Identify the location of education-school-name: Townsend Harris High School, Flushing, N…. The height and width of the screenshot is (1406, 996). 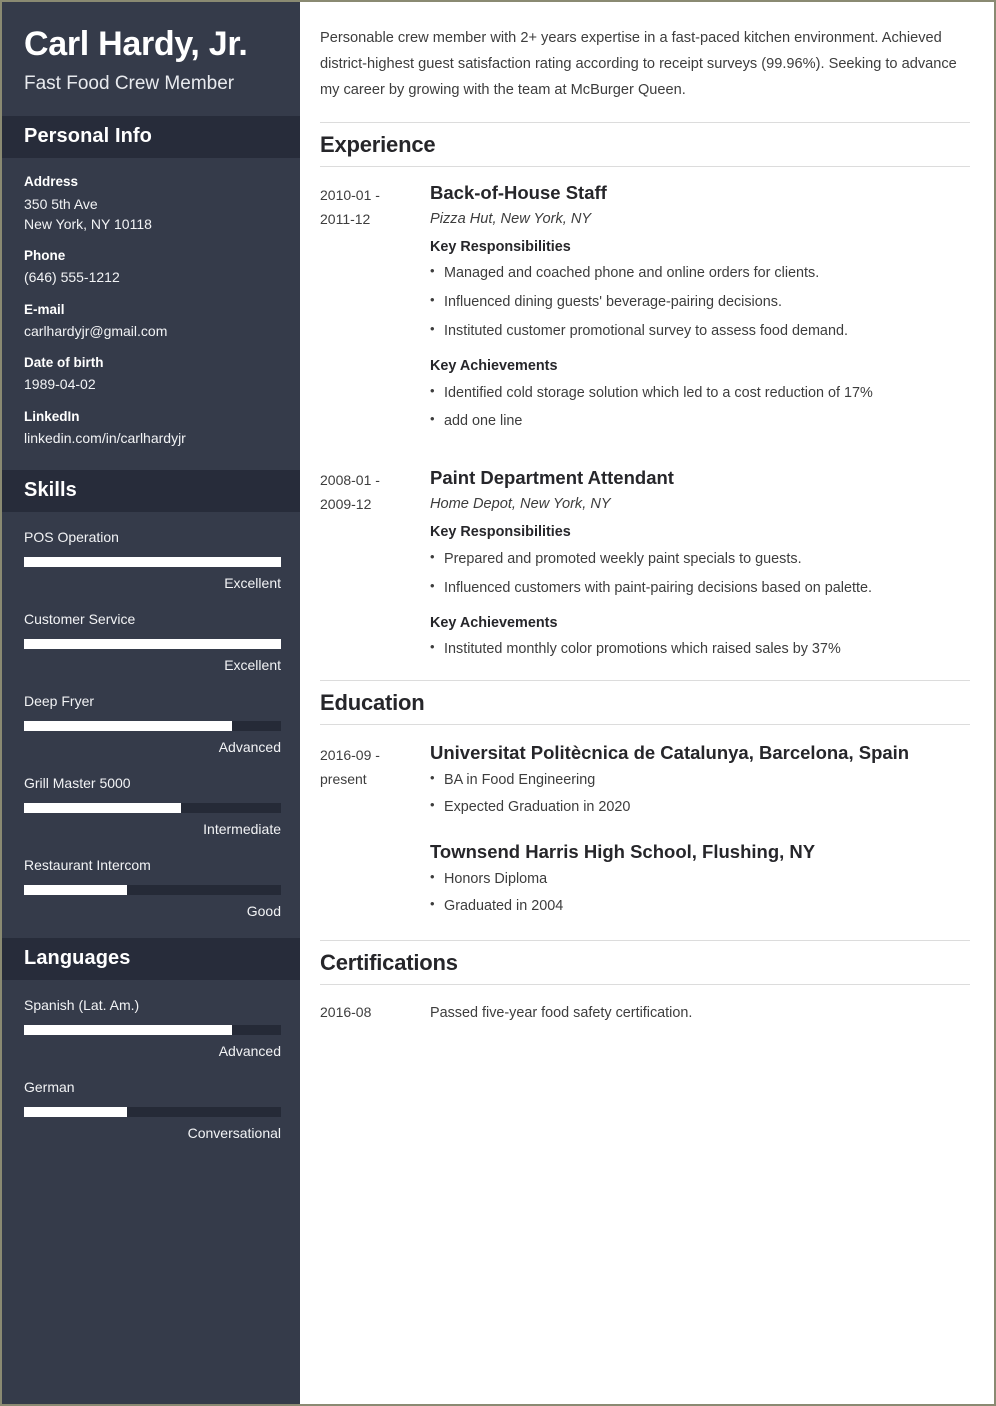
(623, 851).